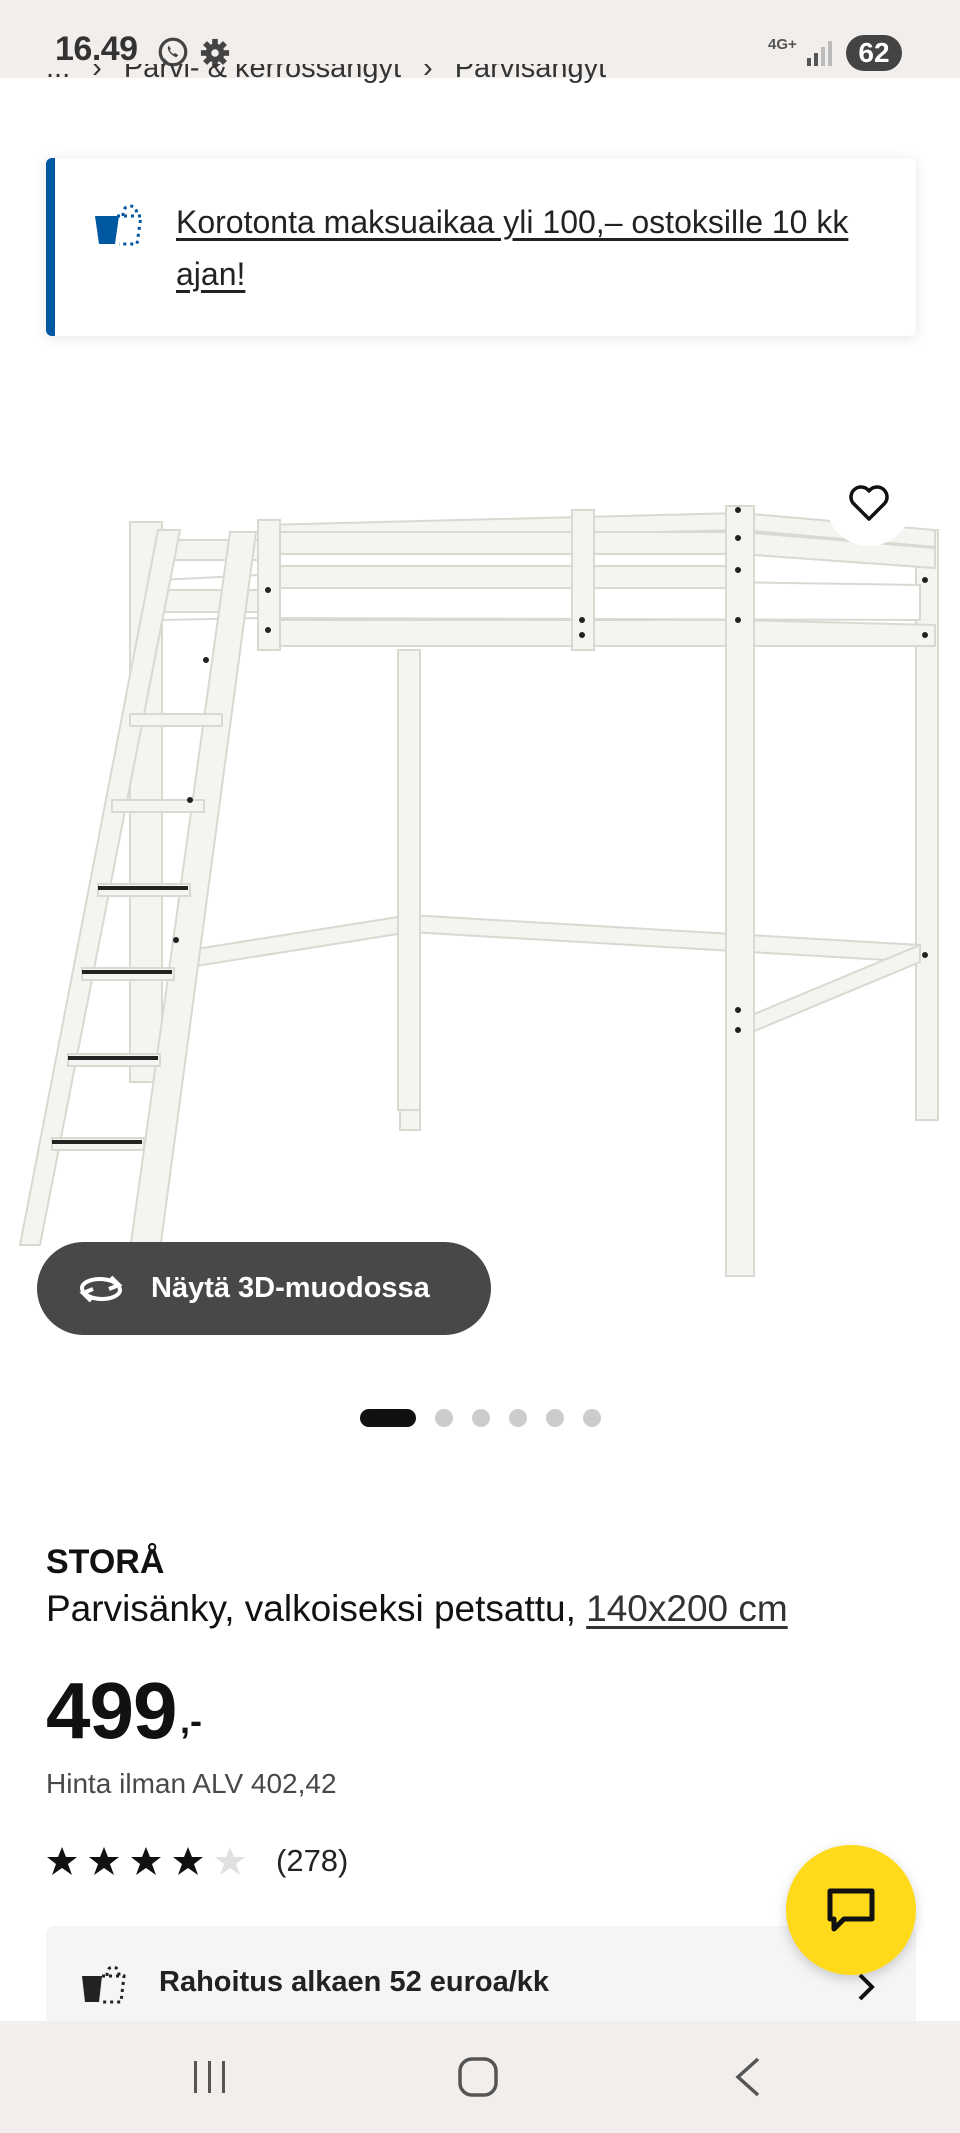  Describe the element at coordinates (262, 74) in the screenshot. I see `breadcrumb-item-loft-bunk-beds: Parvi- & kerrossängyt` at that location.